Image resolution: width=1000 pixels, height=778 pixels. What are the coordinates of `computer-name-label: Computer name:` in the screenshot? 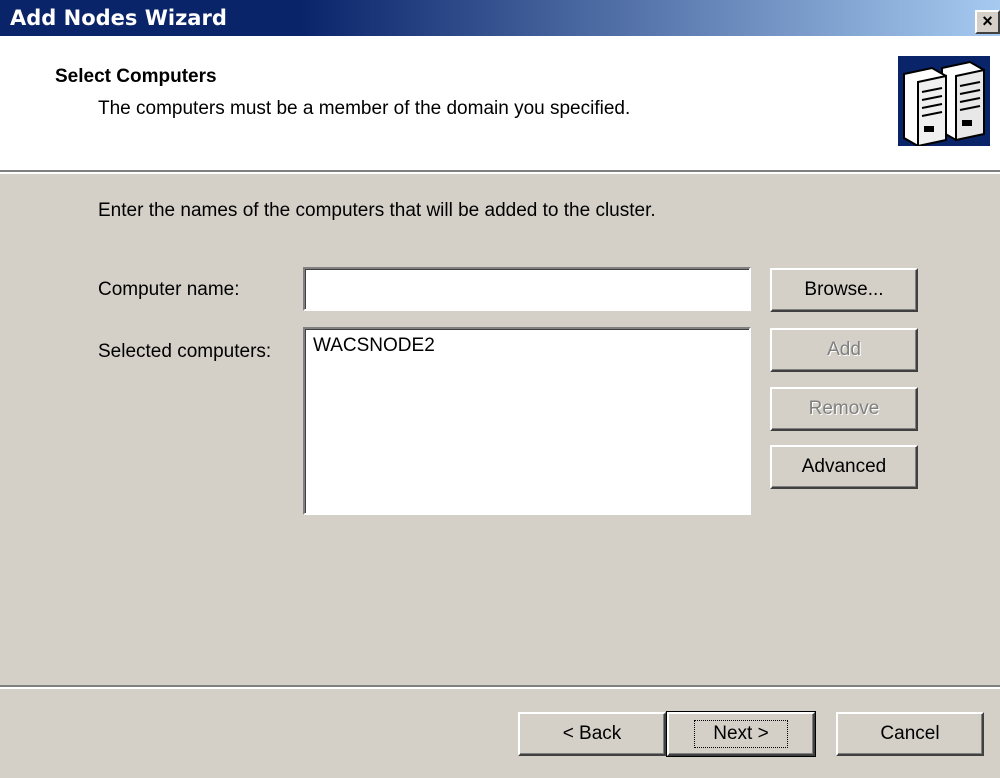 It's located at (169, 289).